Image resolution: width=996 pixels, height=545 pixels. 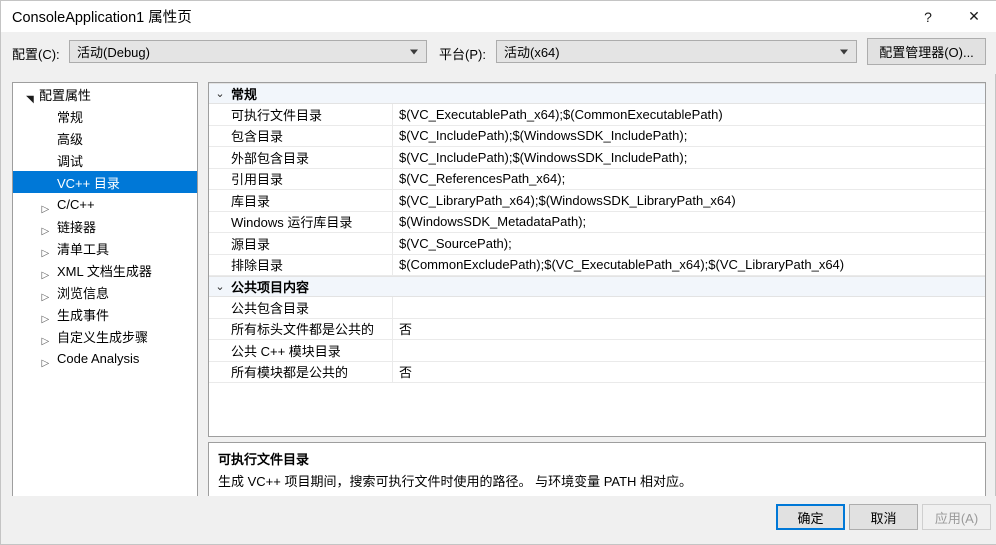 I want to click on sidebar-item-7: 清单工具, so click(x=105, y=248).